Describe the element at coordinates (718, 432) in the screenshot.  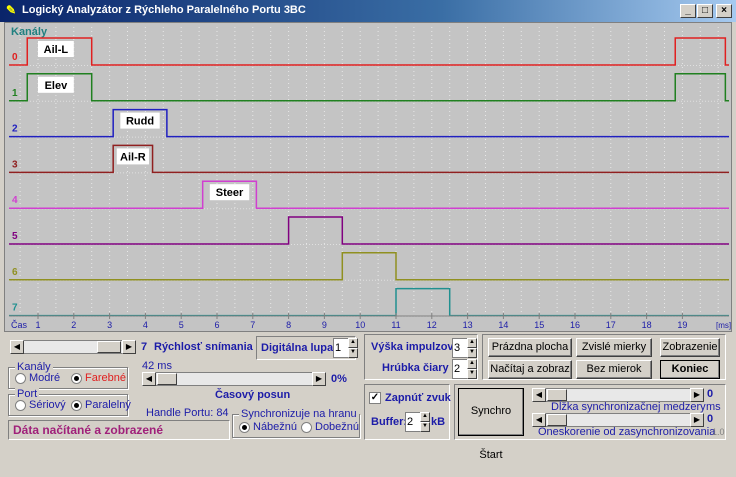
I see `version-text: 1.0` at that location.